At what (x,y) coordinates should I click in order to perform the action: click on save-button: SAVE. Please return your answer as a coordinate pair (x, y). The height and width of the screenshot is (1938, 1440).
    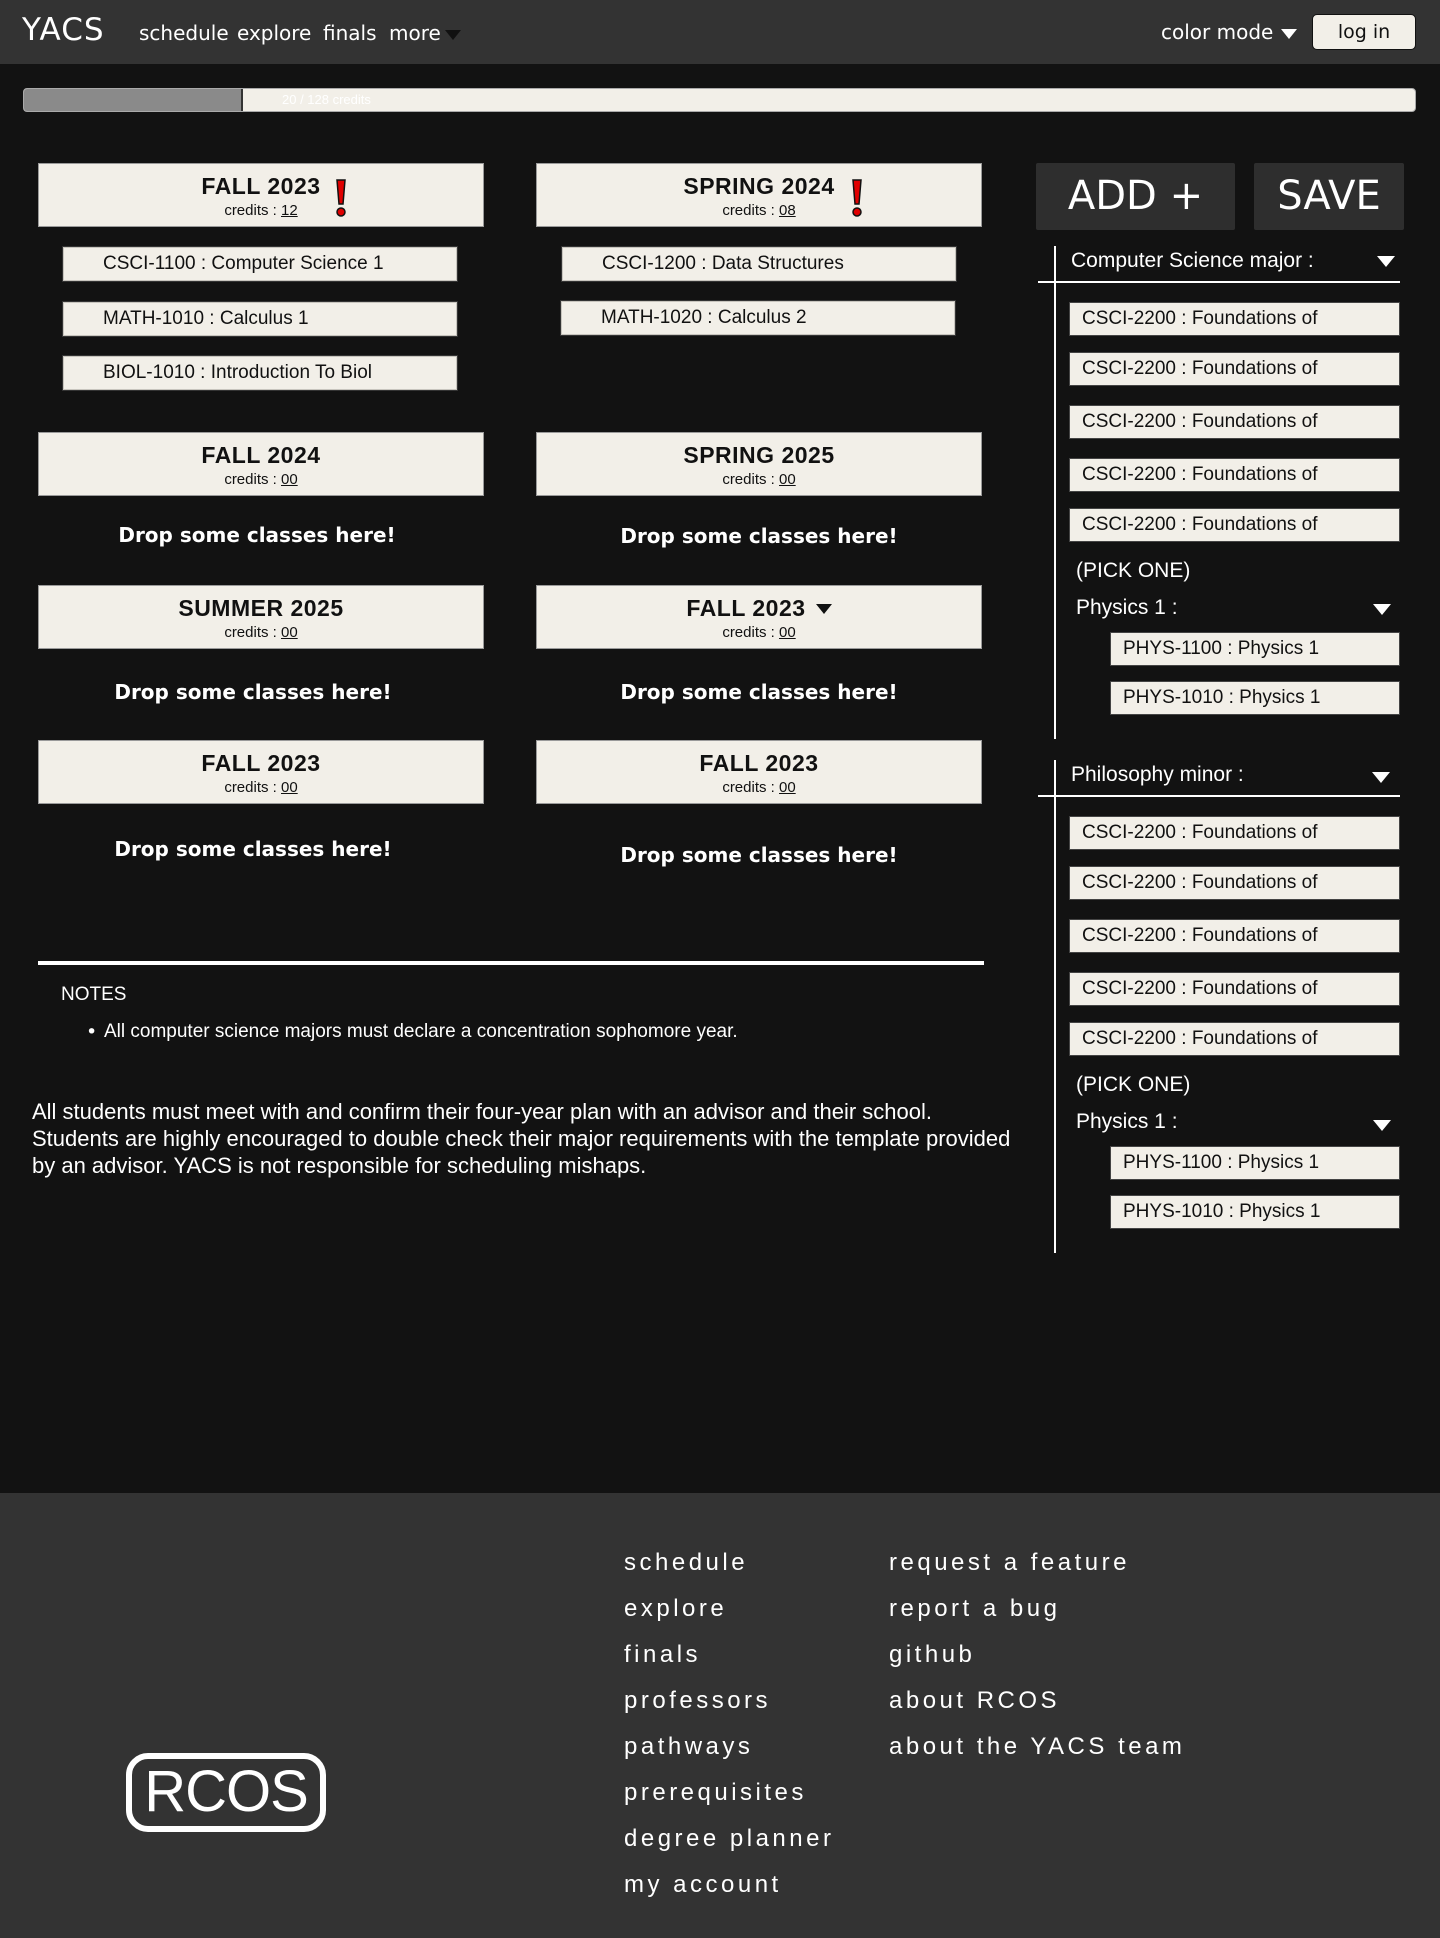
    Looking at the image, I should click on (1329, 196).